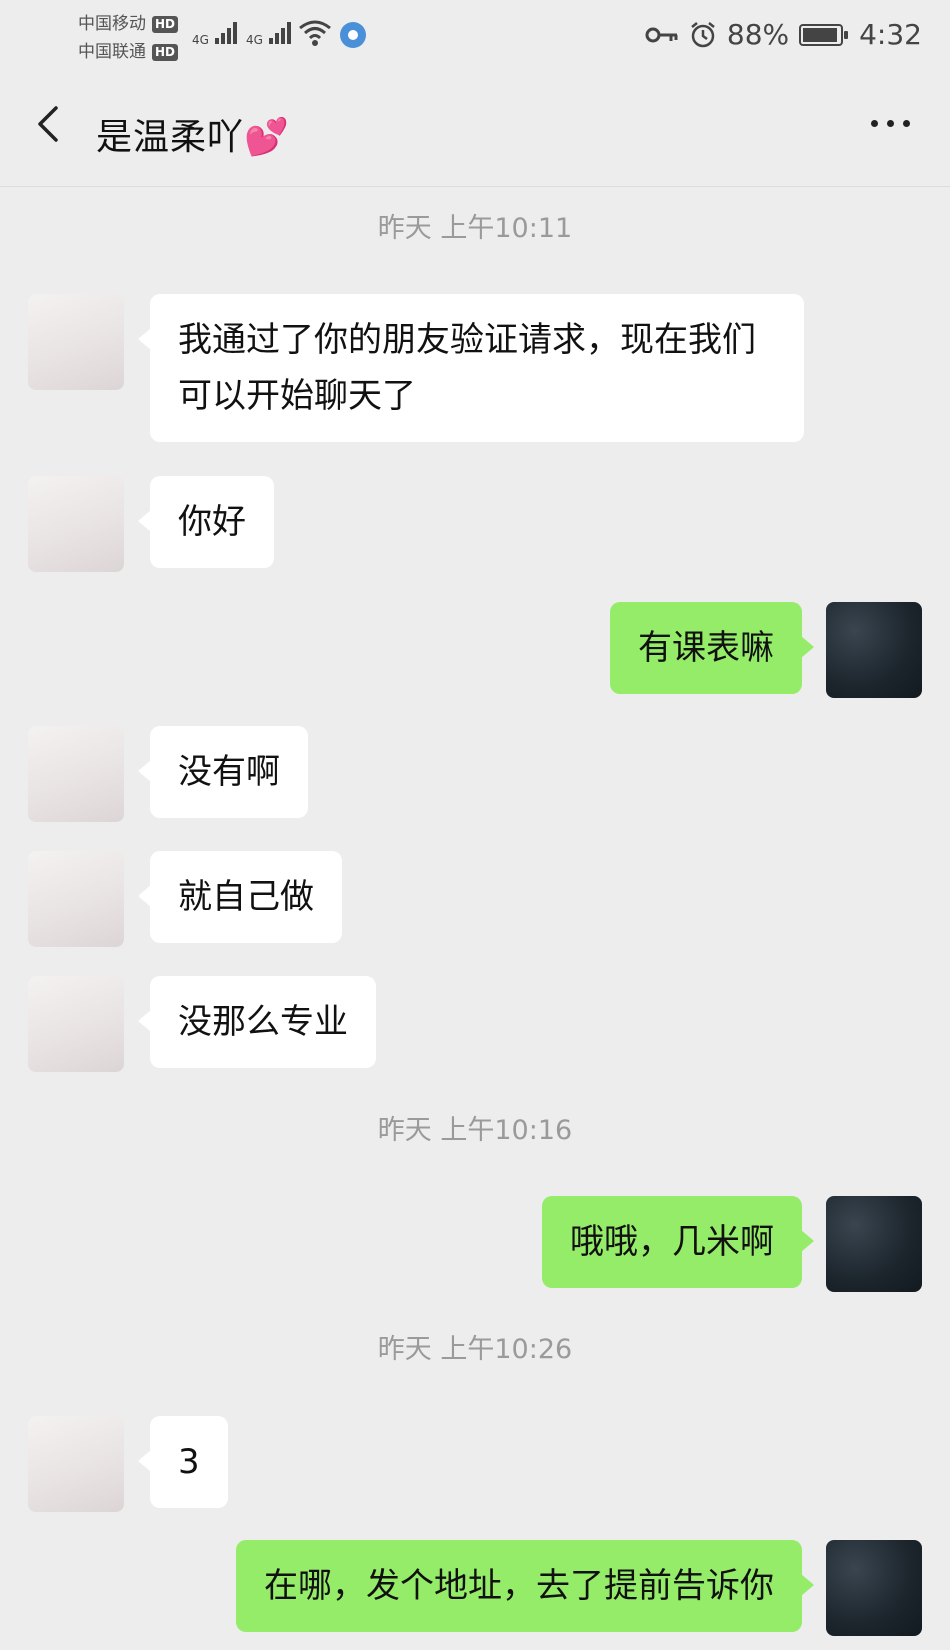 The image size is (950, 1650). I want to click on carrier-2: 中国联通, so click(112, 52).